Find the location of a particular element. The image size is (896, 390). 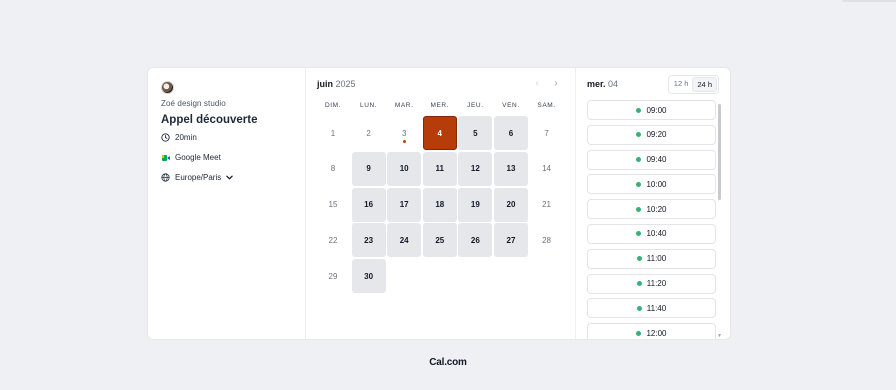

time-slot-button: 10:00 is located at coordinates (651, 184).